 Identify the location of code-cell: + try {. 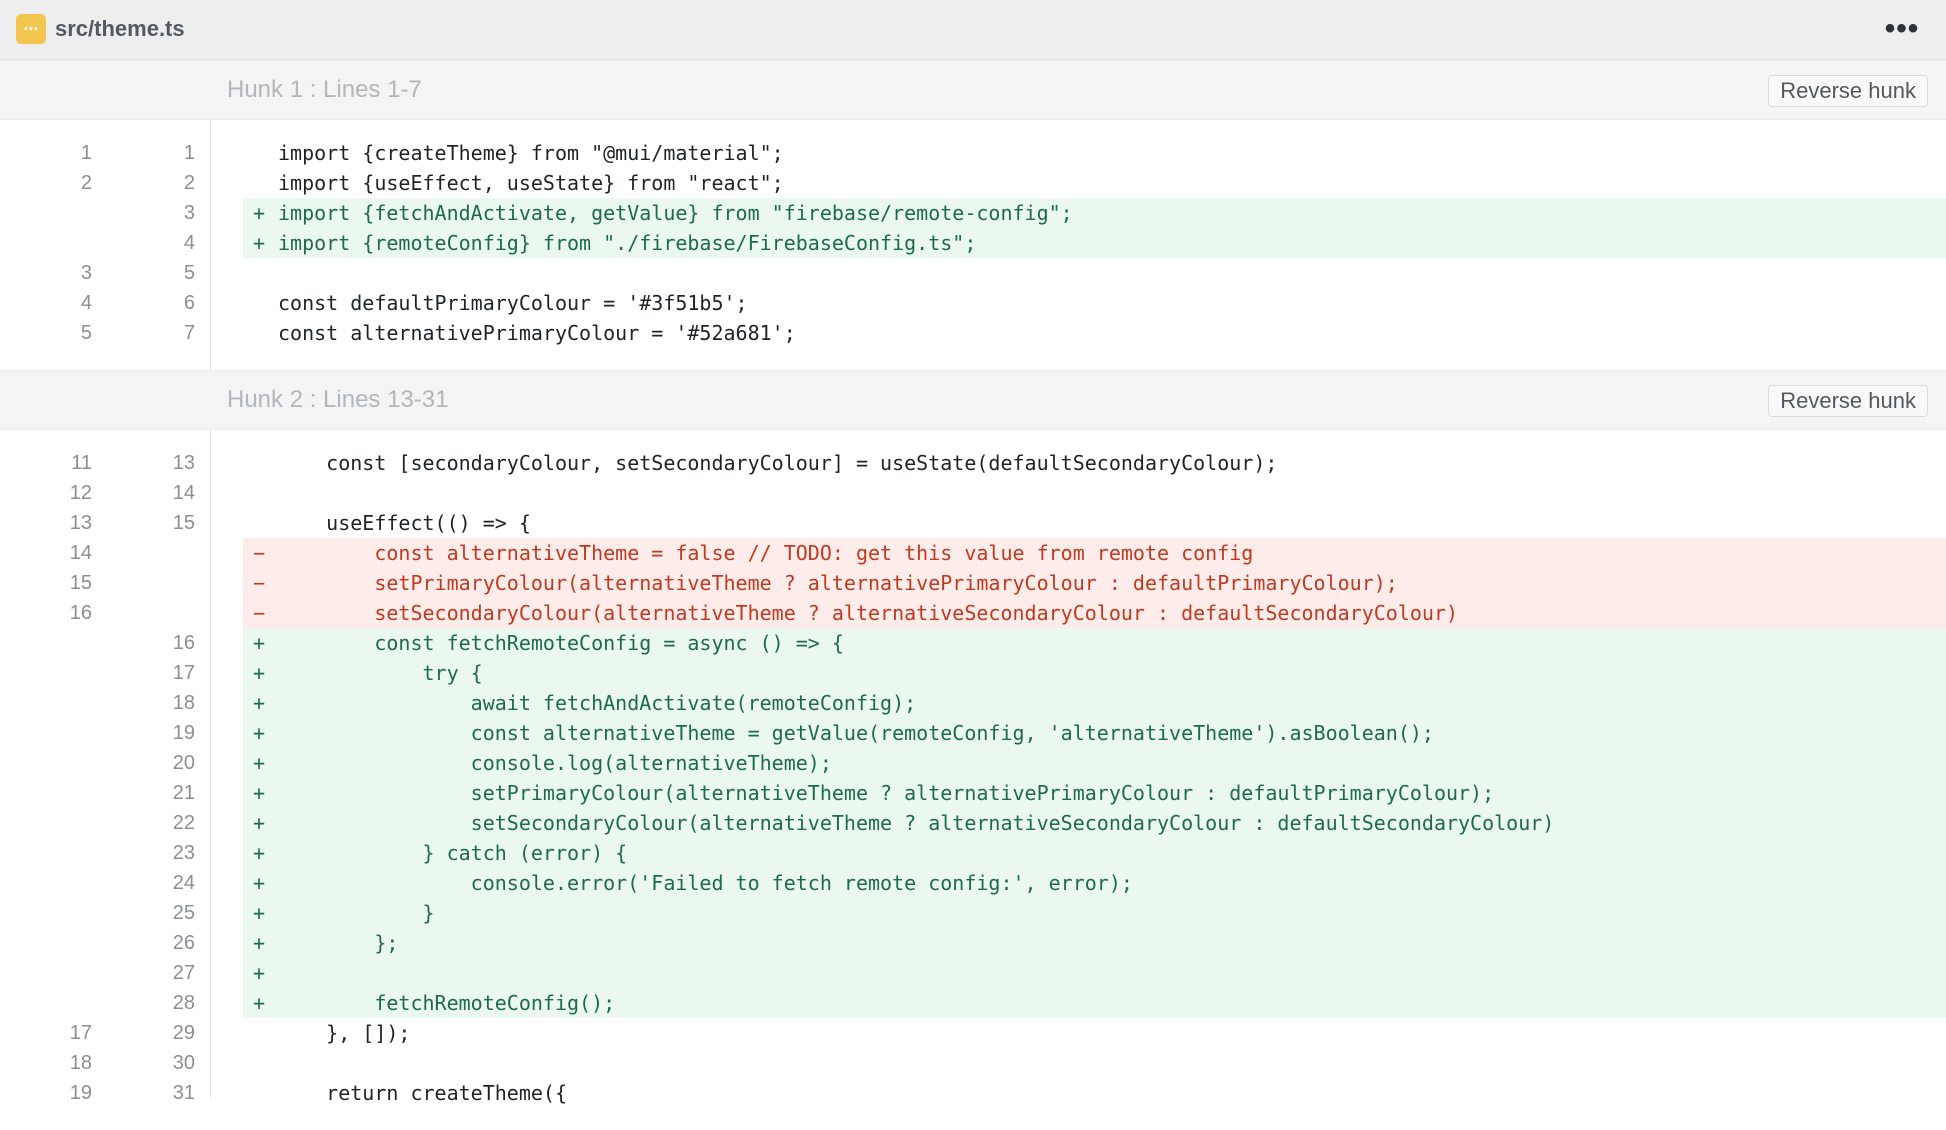
(1094, 673).